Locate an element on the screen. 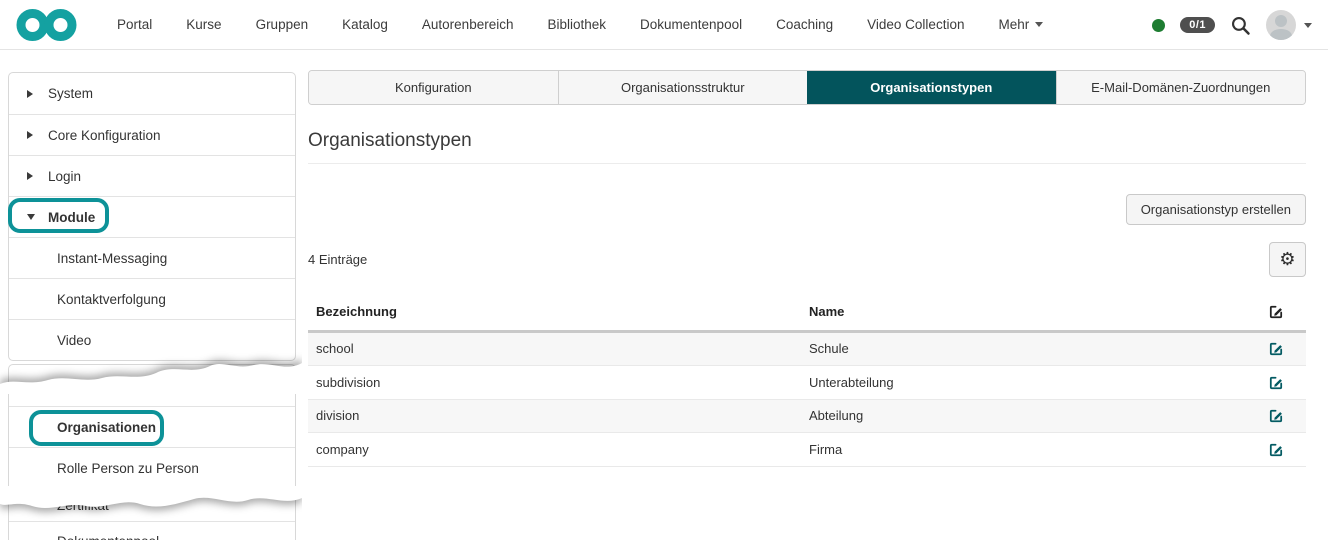 The image size is (1328, 540). nav-item-portal: Portal is located at coordinates (134, 24).